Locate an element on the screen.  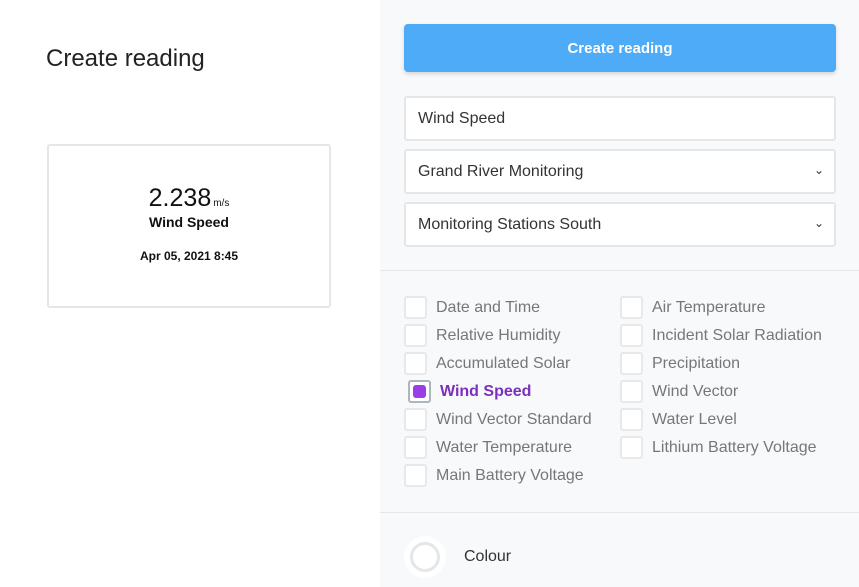
reading-unit: m/s is located at coordinates (221, 203).